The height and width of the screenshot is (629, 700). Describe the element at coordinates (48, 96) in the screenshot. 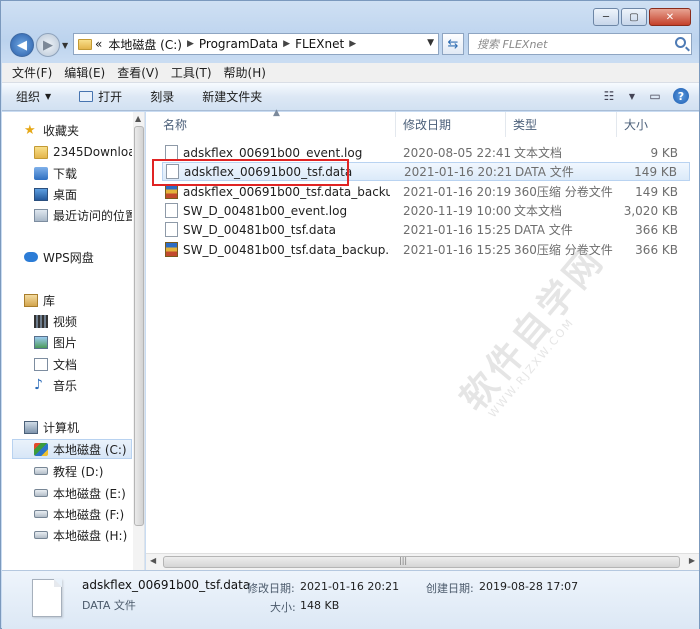

I see `chevron-down-icon: ▼` at that location.